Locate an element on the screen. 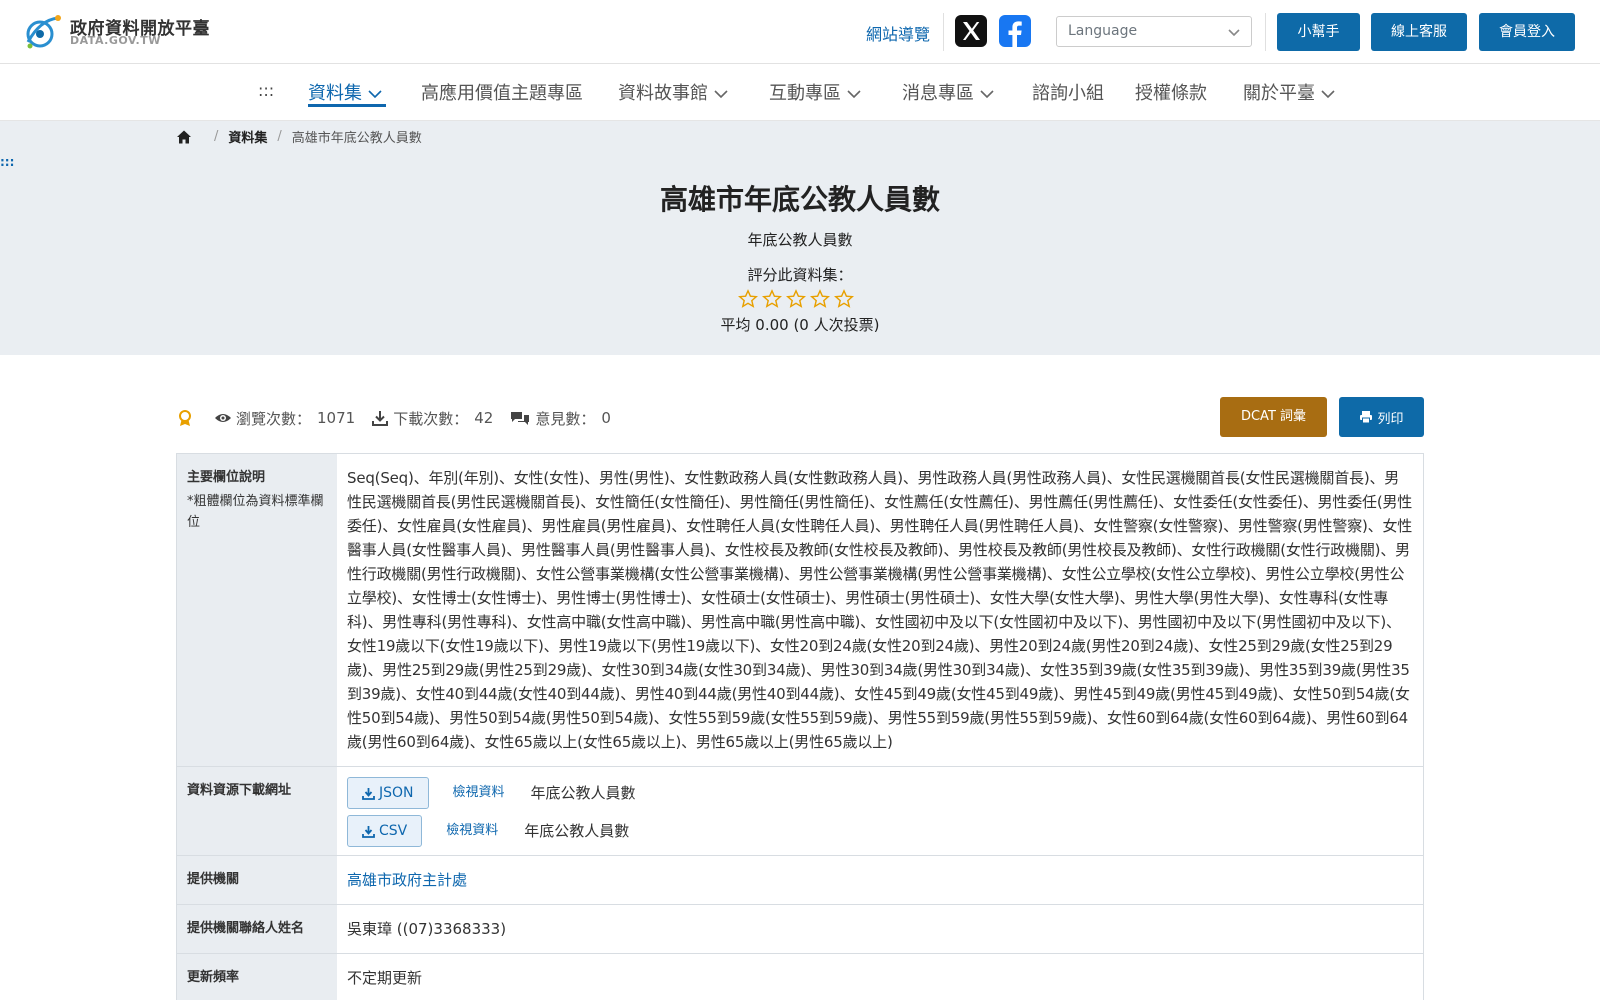 The image size is (1600, 1000). language-select: Language is located at coordinates (1154, 31).